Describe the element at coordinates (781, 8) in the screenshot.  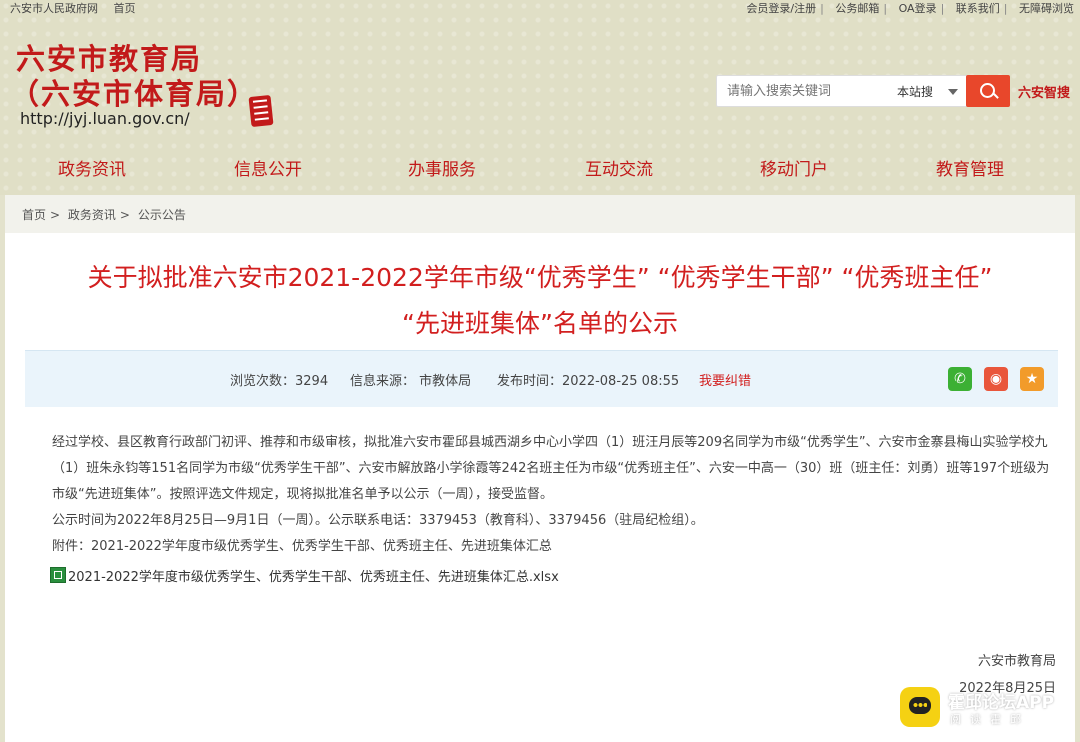
I see `login-register-link: 会员登录/注册` at that location.